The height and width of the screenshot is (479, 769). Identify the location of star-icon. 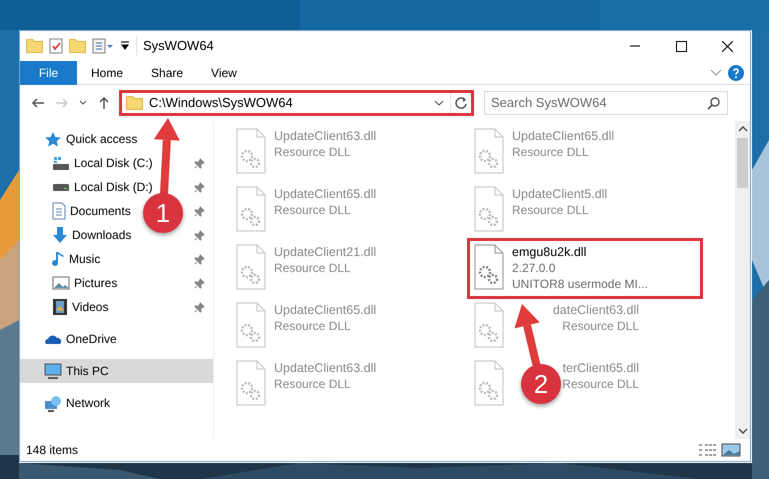
(53, 139).